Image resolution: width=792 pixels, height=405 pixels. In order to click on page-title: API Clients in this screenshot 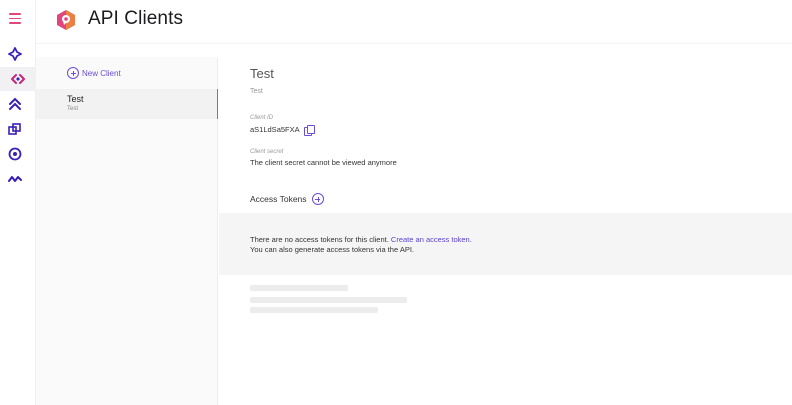, I will do `click(136, 18)`.